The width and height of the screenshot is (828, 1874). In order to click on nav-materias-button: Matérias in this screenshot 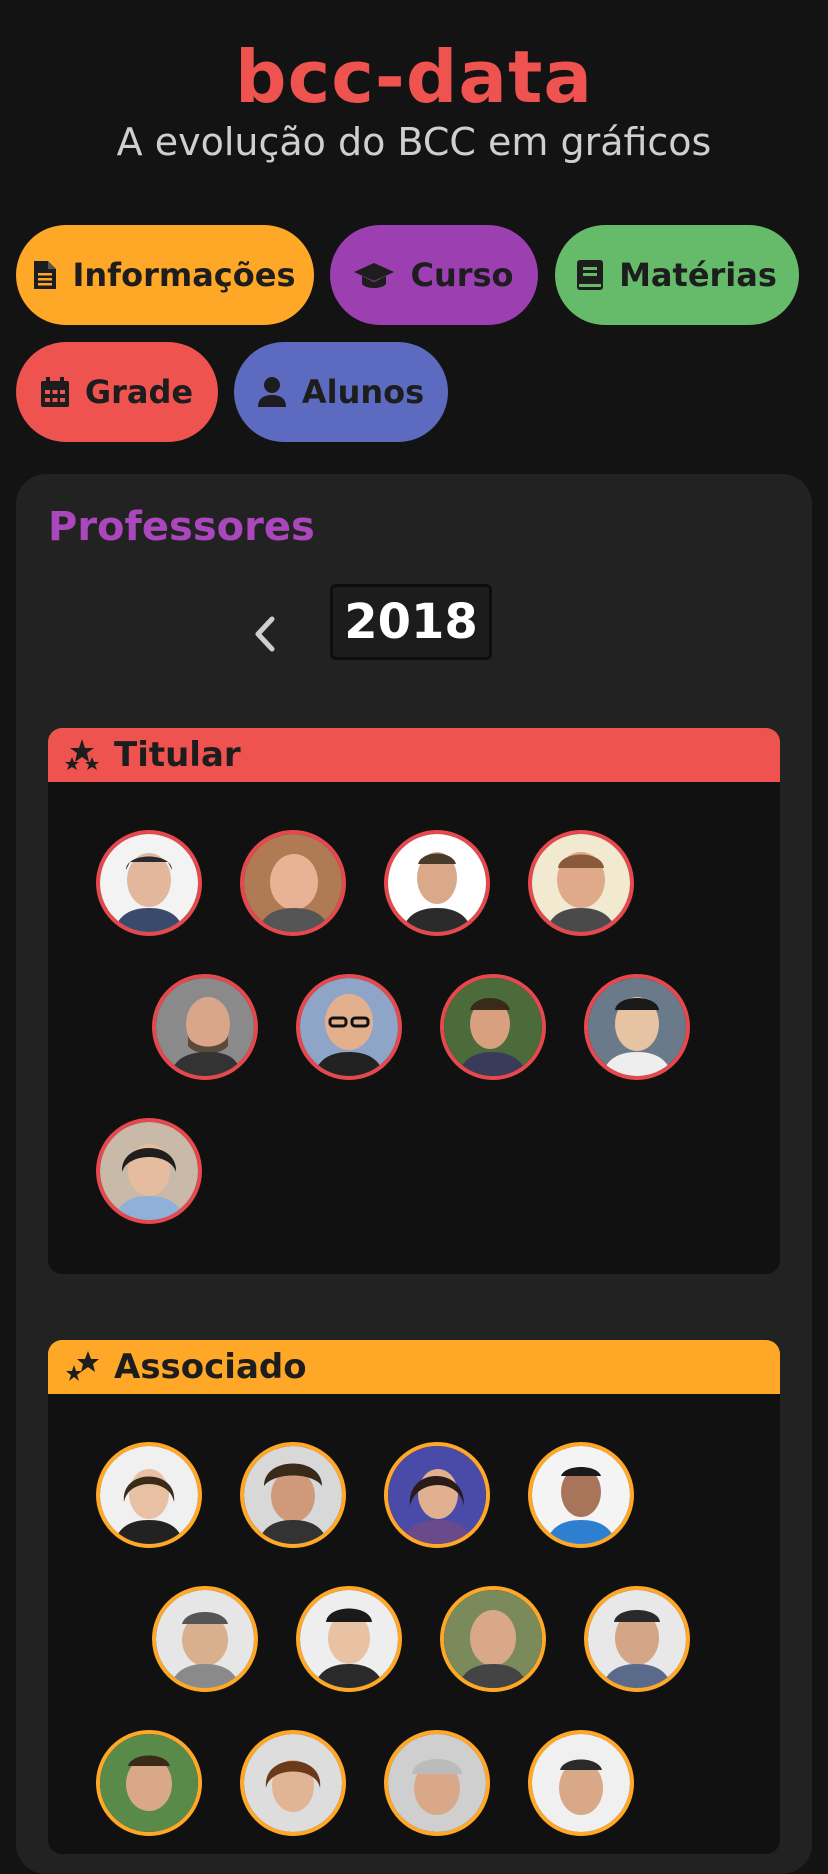, I will do `click(677, 275)`.